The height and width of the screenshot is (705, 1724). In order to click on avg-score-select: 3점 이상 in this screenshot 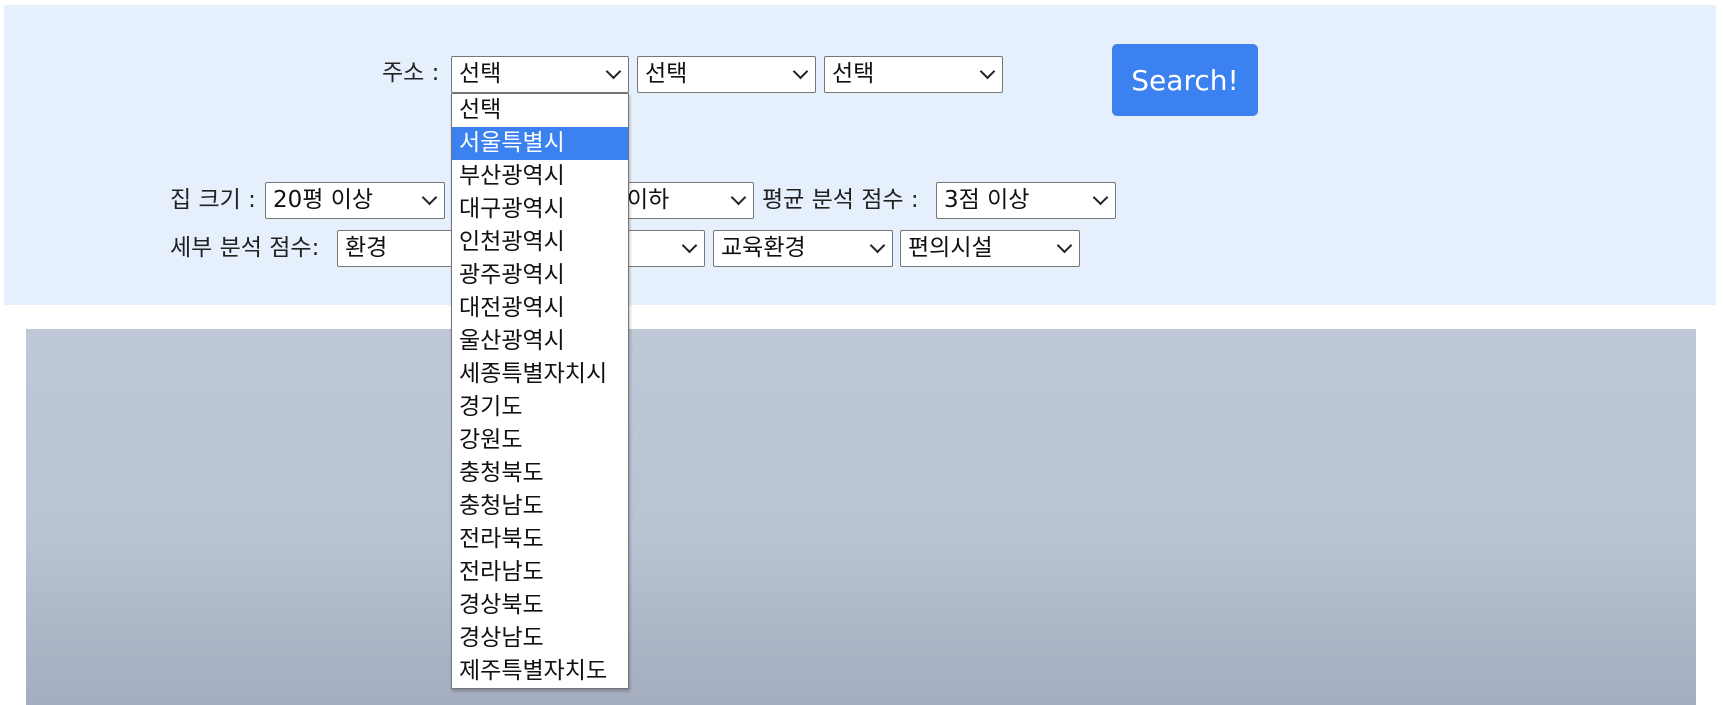, I will do `click(1026, 200)`.